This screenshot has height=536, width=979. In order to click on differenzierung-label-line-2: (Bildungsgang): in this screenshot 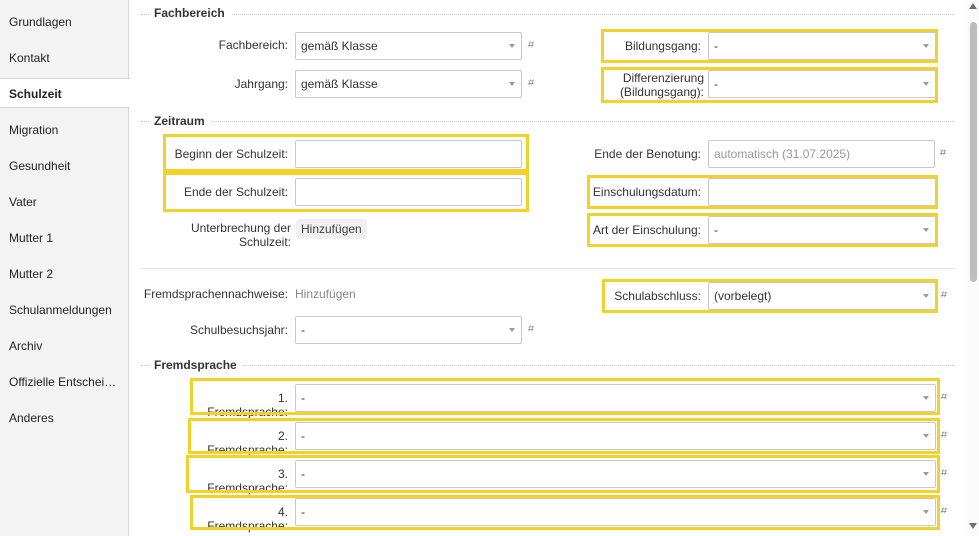, I will do `click(661, 92)`.